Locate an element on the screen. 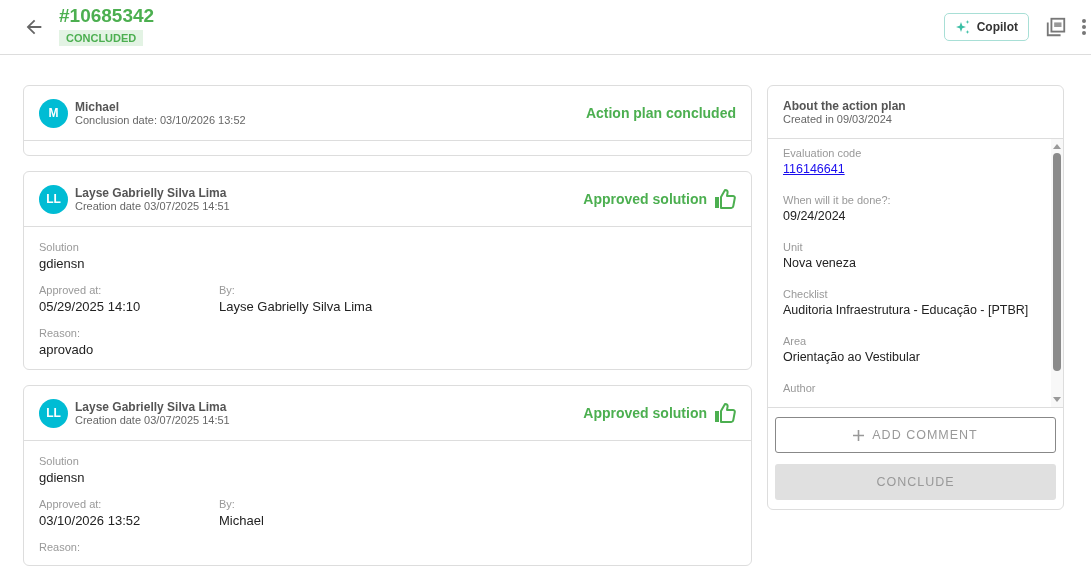 The height and width of the screenshot is (585, 1091). avatar: M is located at coordinates (53, 113).